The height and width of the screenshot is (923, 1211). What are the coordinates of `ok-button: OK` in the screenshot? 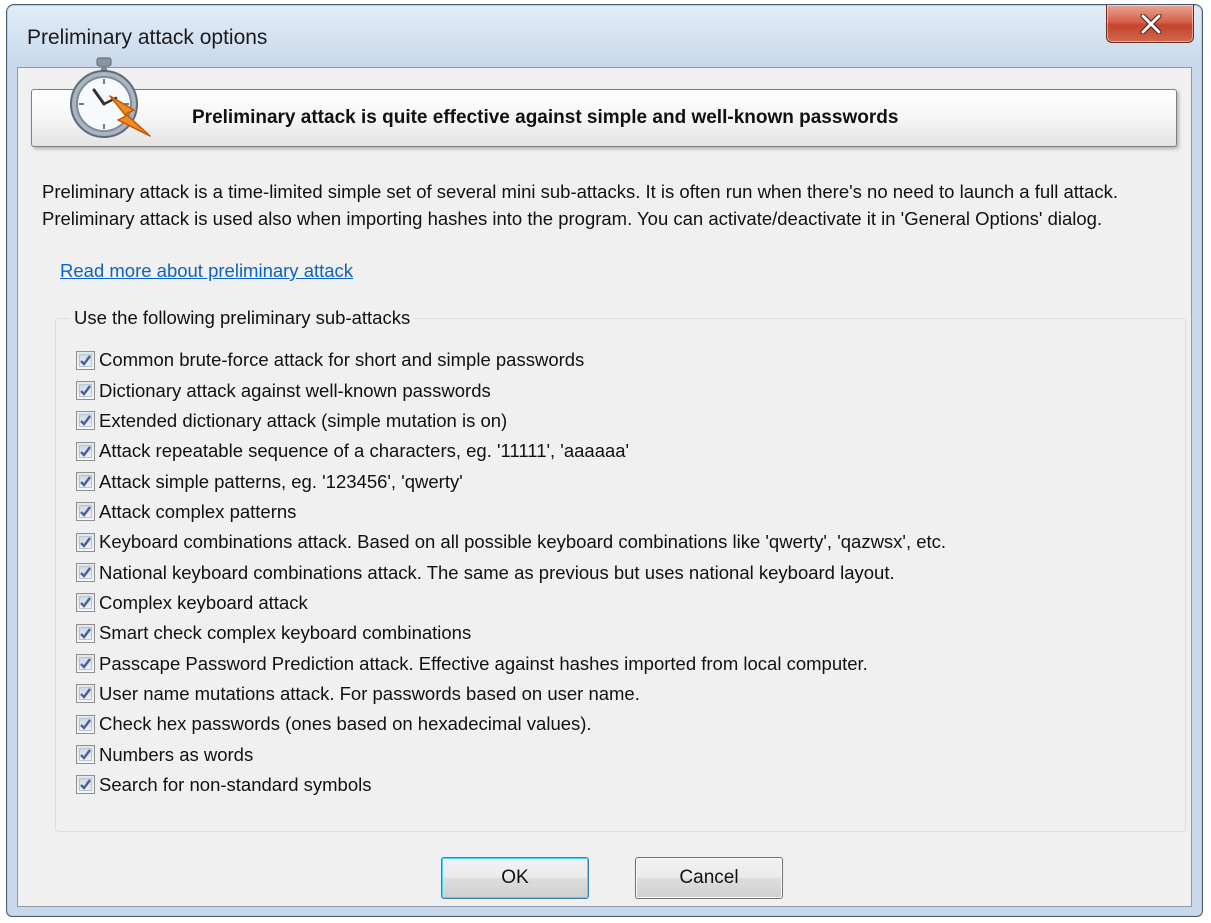 It's located at (515, 878).